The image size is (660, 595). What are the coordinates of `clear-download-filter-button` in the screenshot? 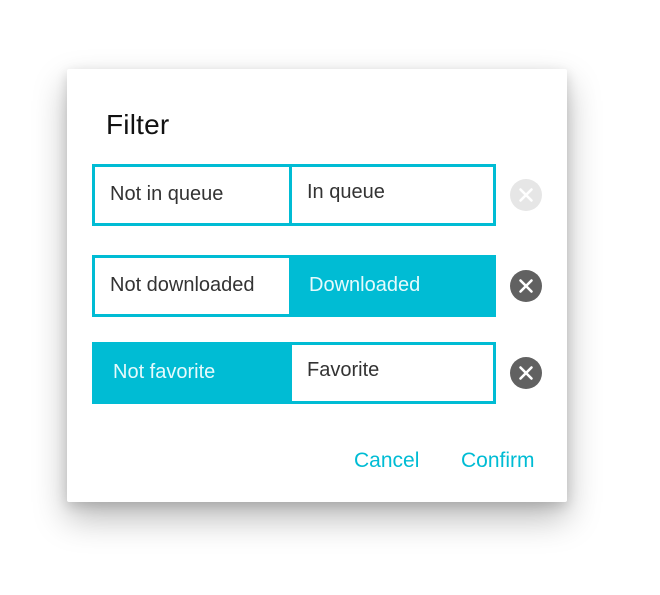 It's located at (526, 286).